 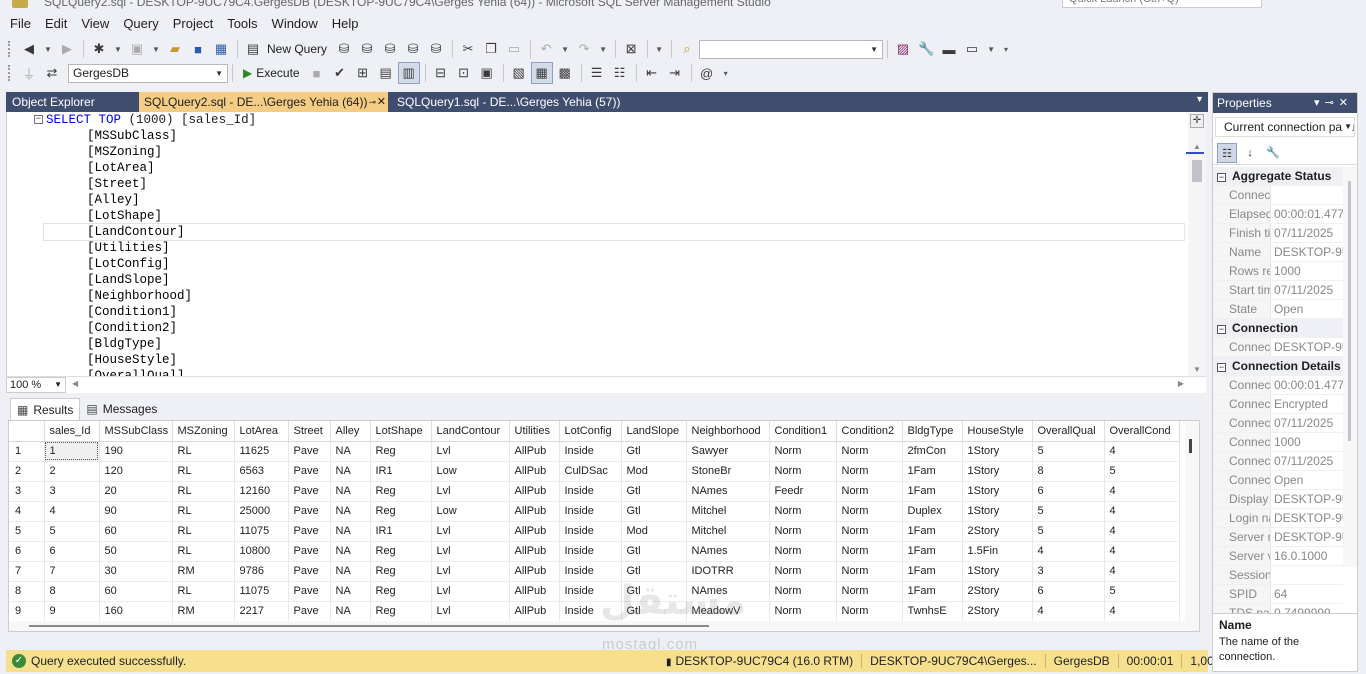 I want to click on paste-icon: ▭, so click(x=514, y=49).